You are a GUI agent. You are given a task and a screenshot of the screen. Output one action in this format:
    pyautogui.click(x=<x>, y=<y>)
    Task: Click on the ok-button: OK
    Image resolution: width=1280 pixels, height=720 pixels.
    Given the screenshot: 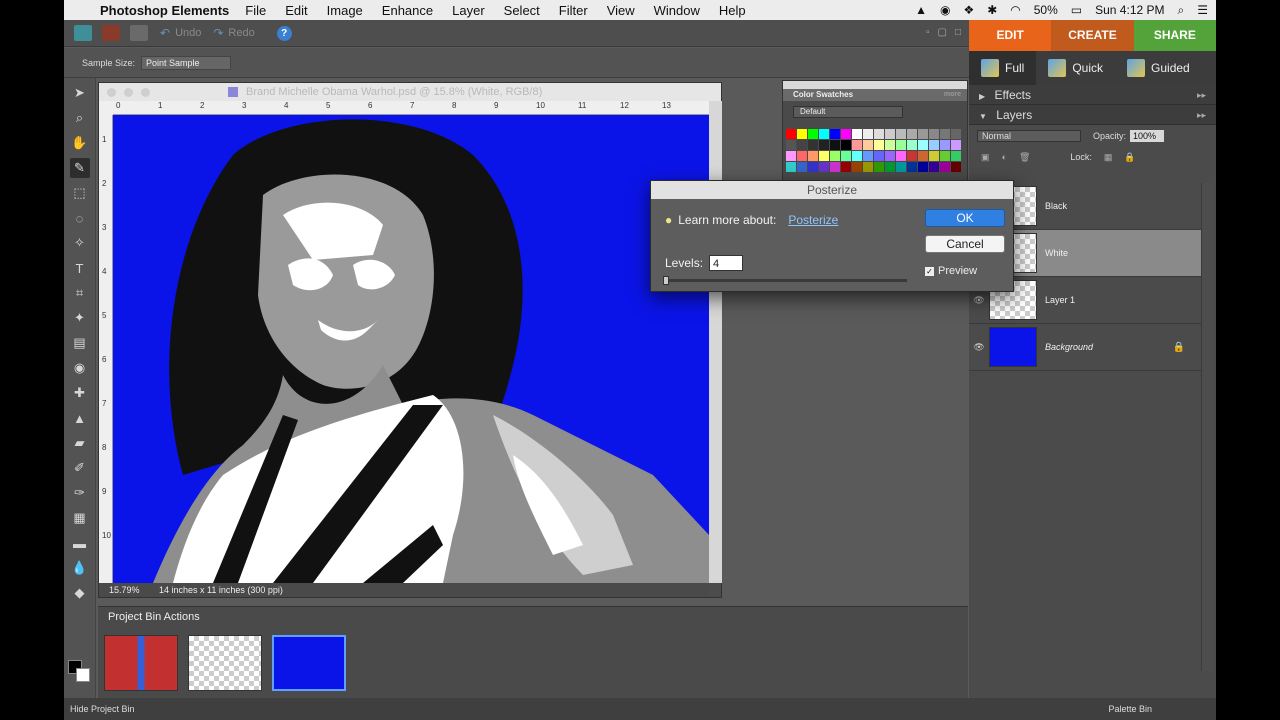 What is the action you would take?
    pyautogui.click(x=965, y=218)
    